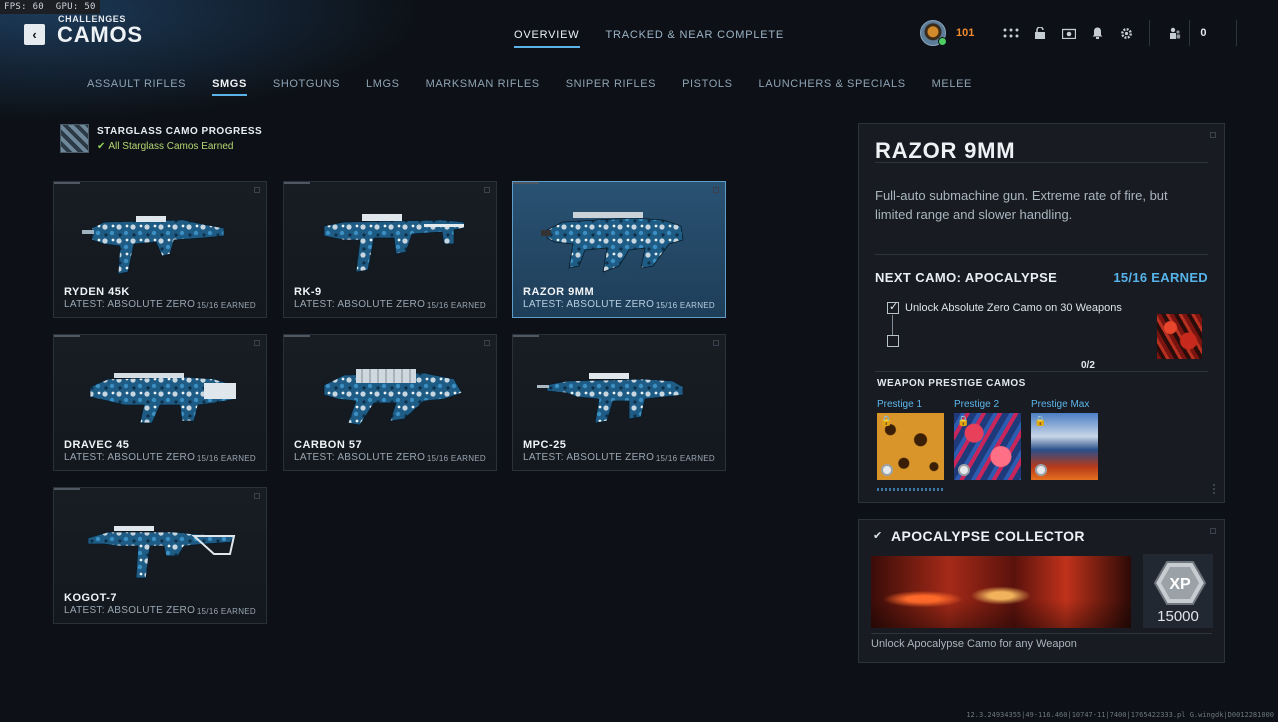 This screenshot has width=1278, height=722. Describe the element at coordinates (38, 7) in the screenshot. I see `fps-value: 60` at that location.